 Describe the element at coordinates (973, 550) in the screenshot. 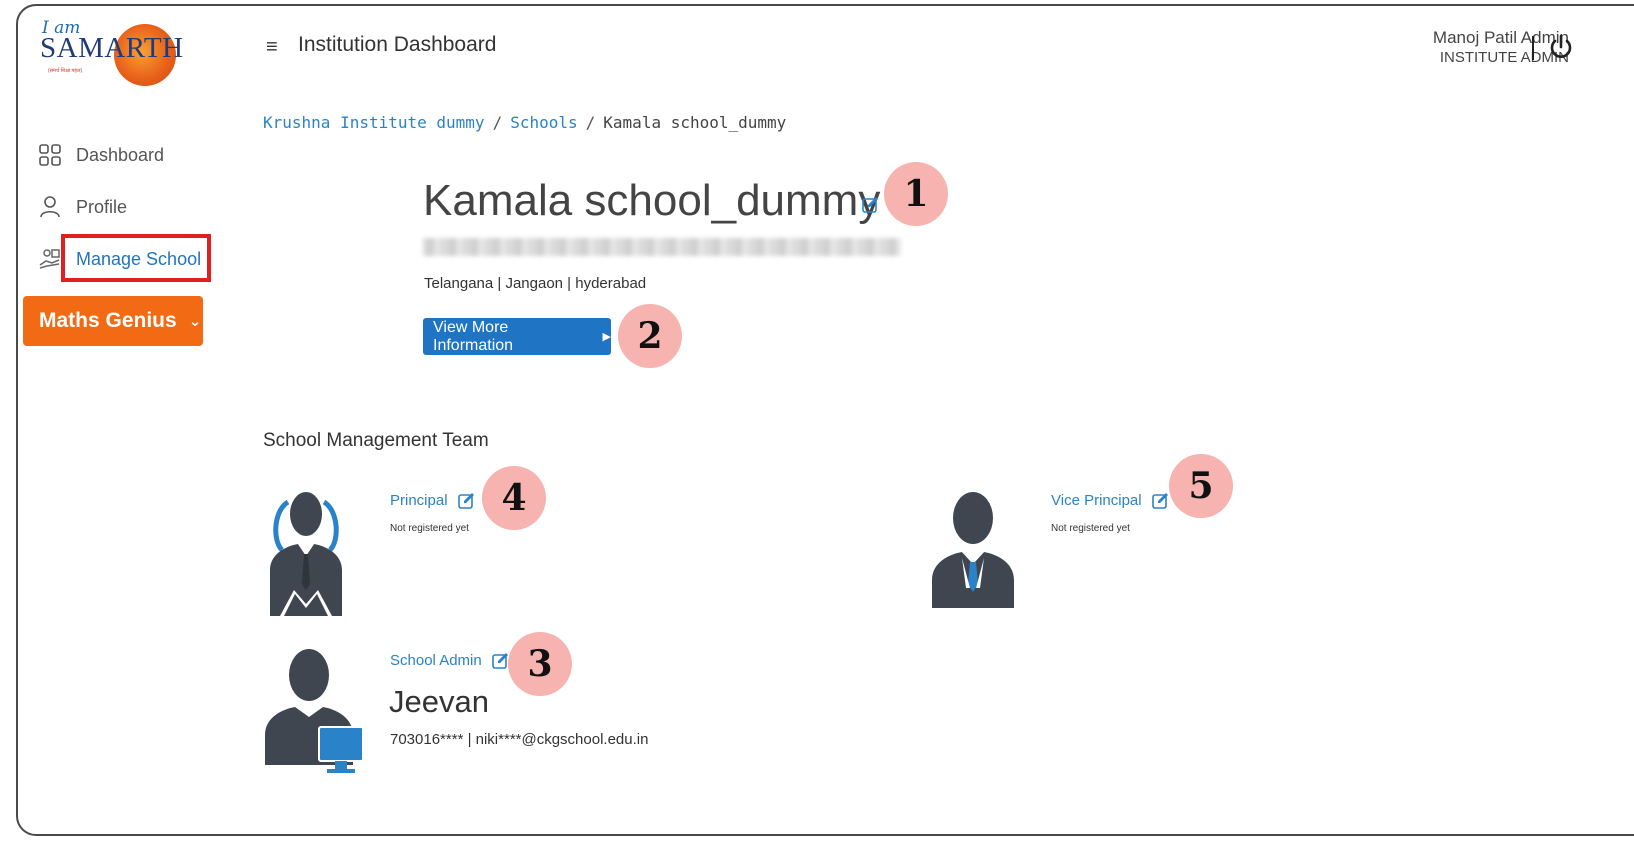

I see `vice-principal-avatar-icon` at that location.